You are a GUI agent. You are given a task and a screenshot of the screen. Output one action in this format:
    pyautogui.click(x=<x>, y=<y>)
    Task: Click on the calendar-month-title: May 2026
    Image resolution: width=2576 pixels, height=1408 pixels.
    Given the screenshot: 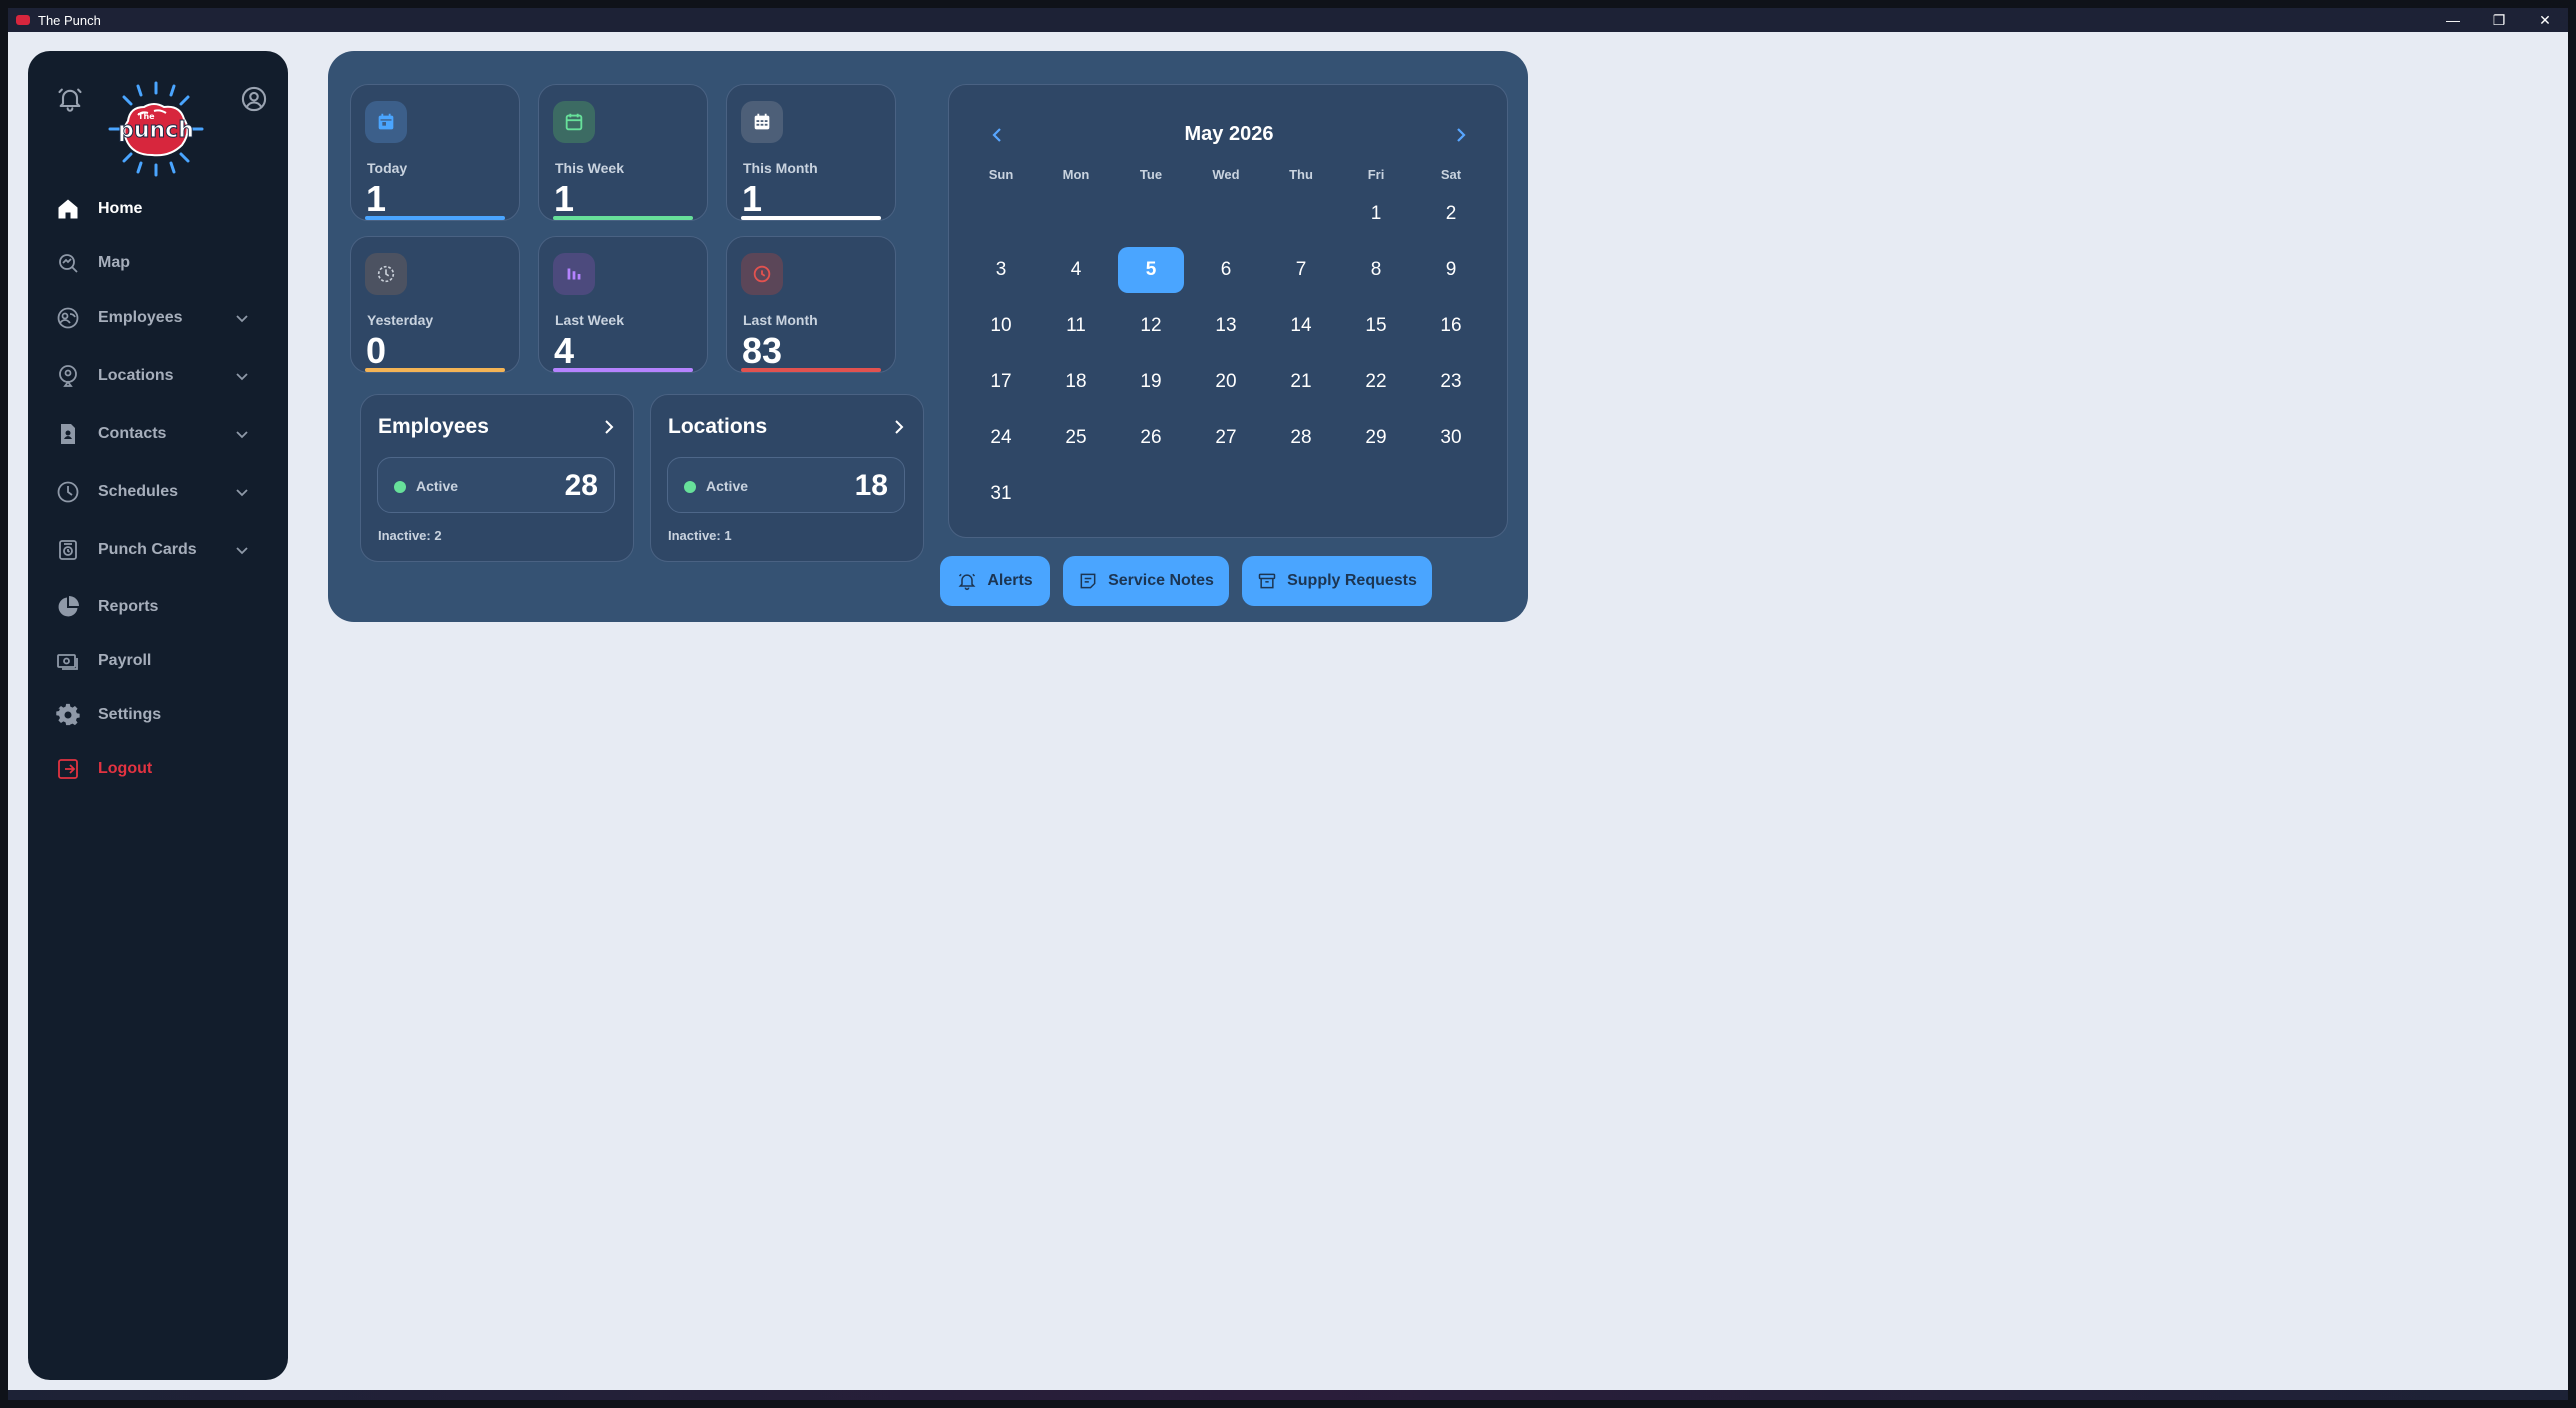 What is the action you would take?
    pyautogui.click(x=1229, y=134)
    